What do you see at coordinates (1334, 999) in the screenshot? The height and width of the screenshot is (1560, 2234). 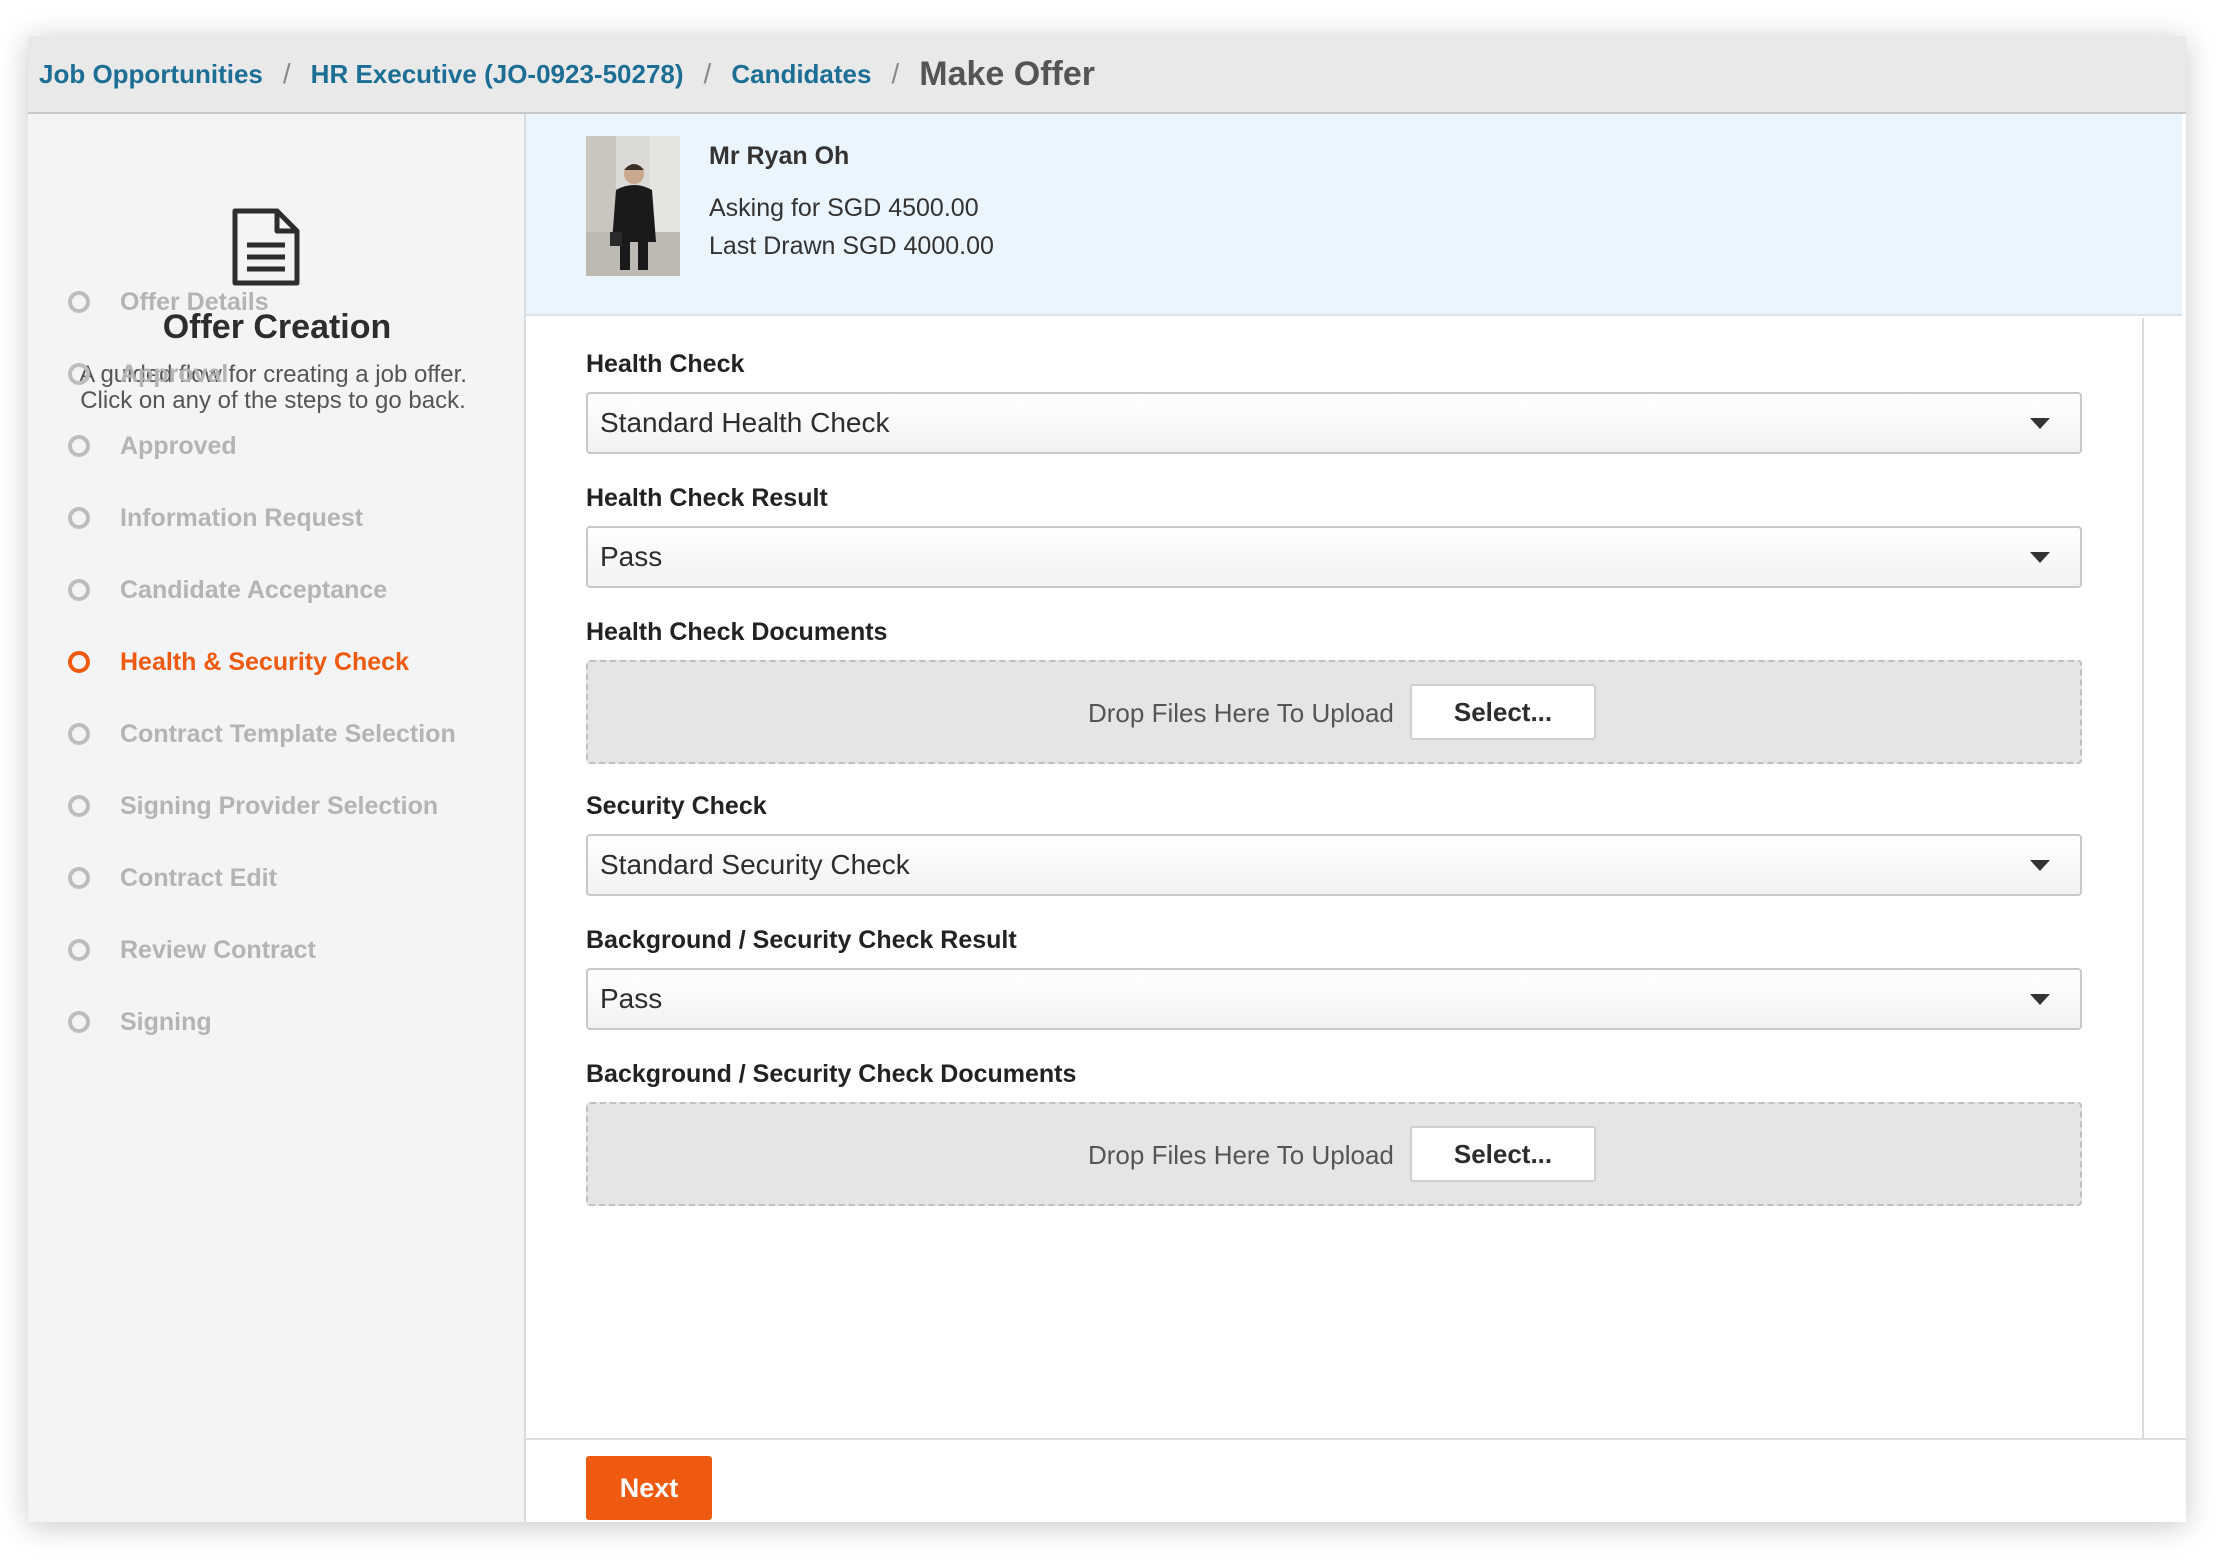 I see `security-check-result-select: Pass` at bounding box center [1334, 999].